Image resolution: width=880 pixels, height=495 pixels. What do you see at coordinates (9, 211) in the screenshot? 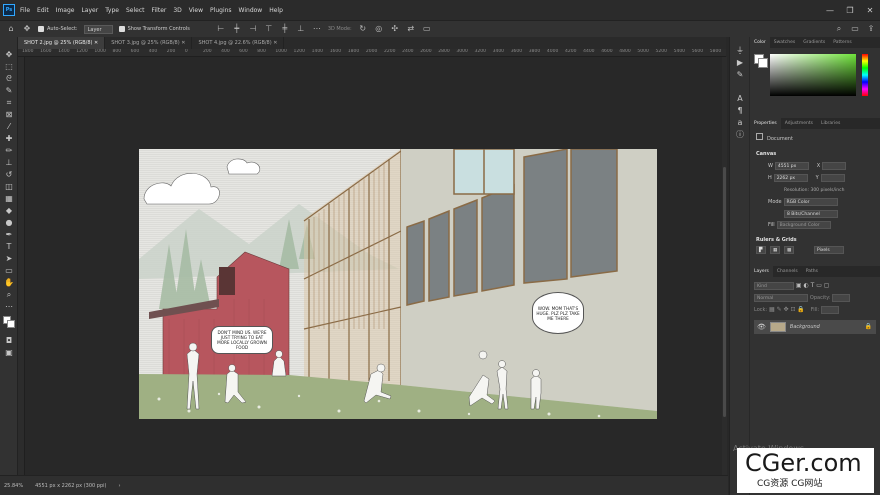
I see `blur-tool-icon: ◆` at bounding box center [9, 211].